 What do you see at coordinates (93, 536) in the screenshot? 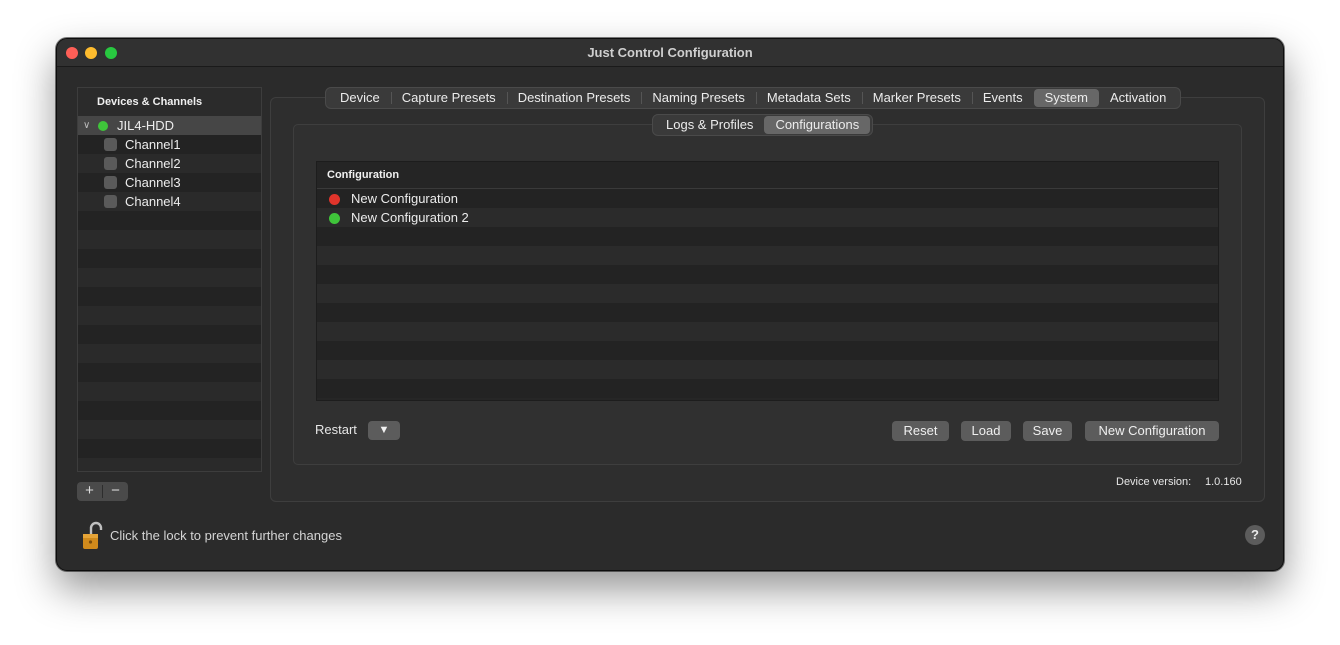
I see `unlocked-lock-icon` at bounding box center [93, 536].